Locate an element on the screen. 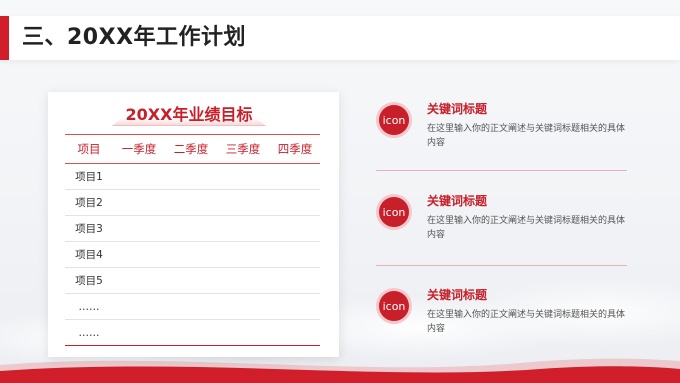  table-header-cell: 三季度 is located at coordinates (243, 149).